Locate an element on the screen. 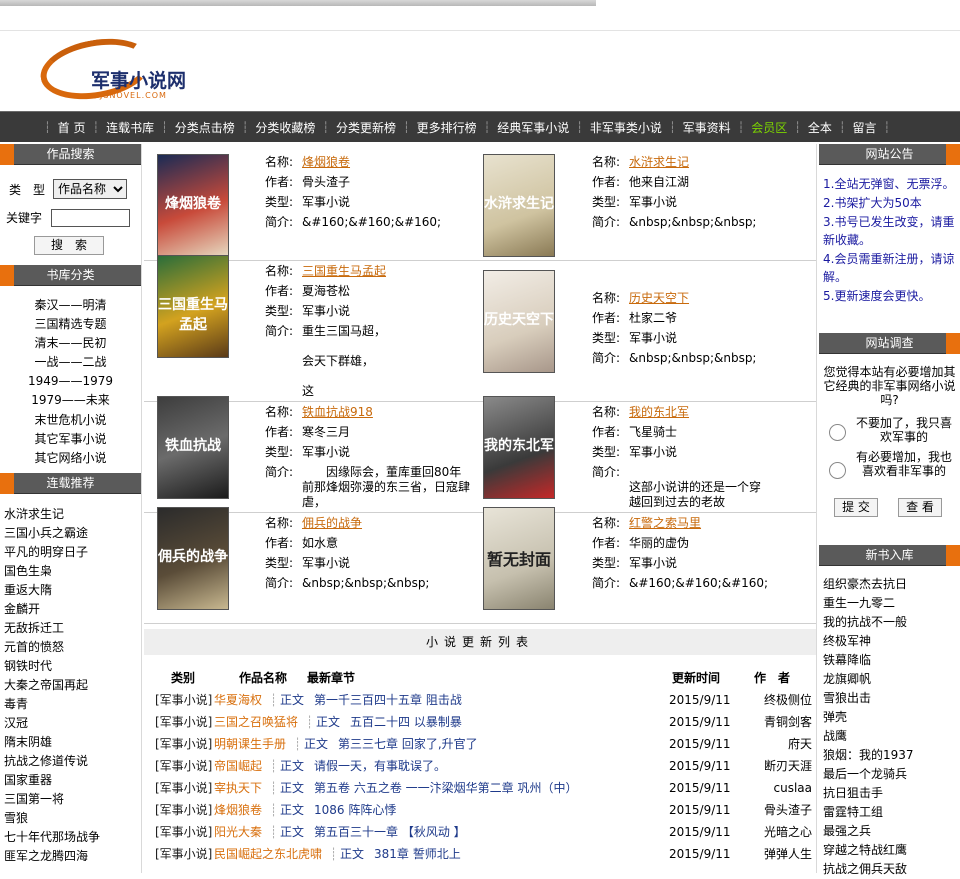 This screenshot has height=879, width=960. notice-item: 2.书架扩大为50本 is located at coordinates (889, 203).